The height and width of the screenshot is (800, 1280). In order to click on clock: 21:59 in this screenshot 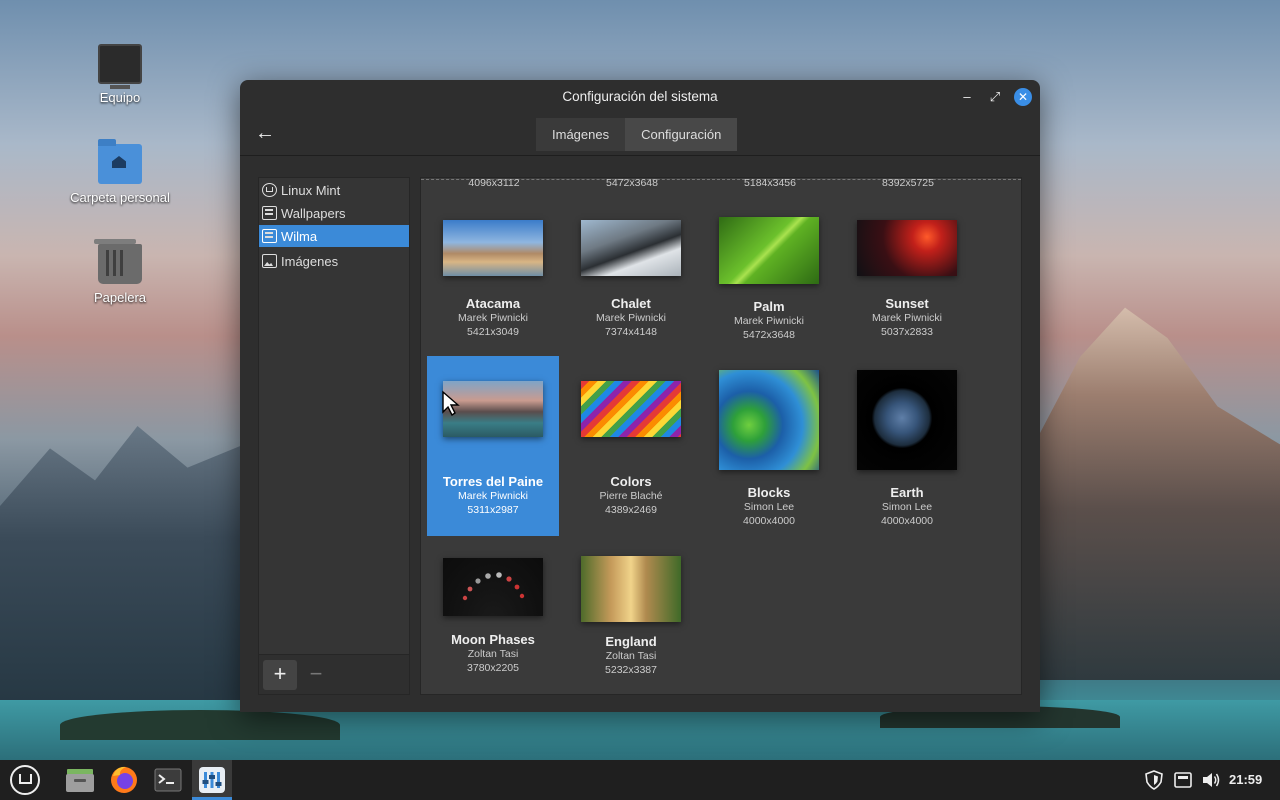, I will do `click(1245, 780)`.